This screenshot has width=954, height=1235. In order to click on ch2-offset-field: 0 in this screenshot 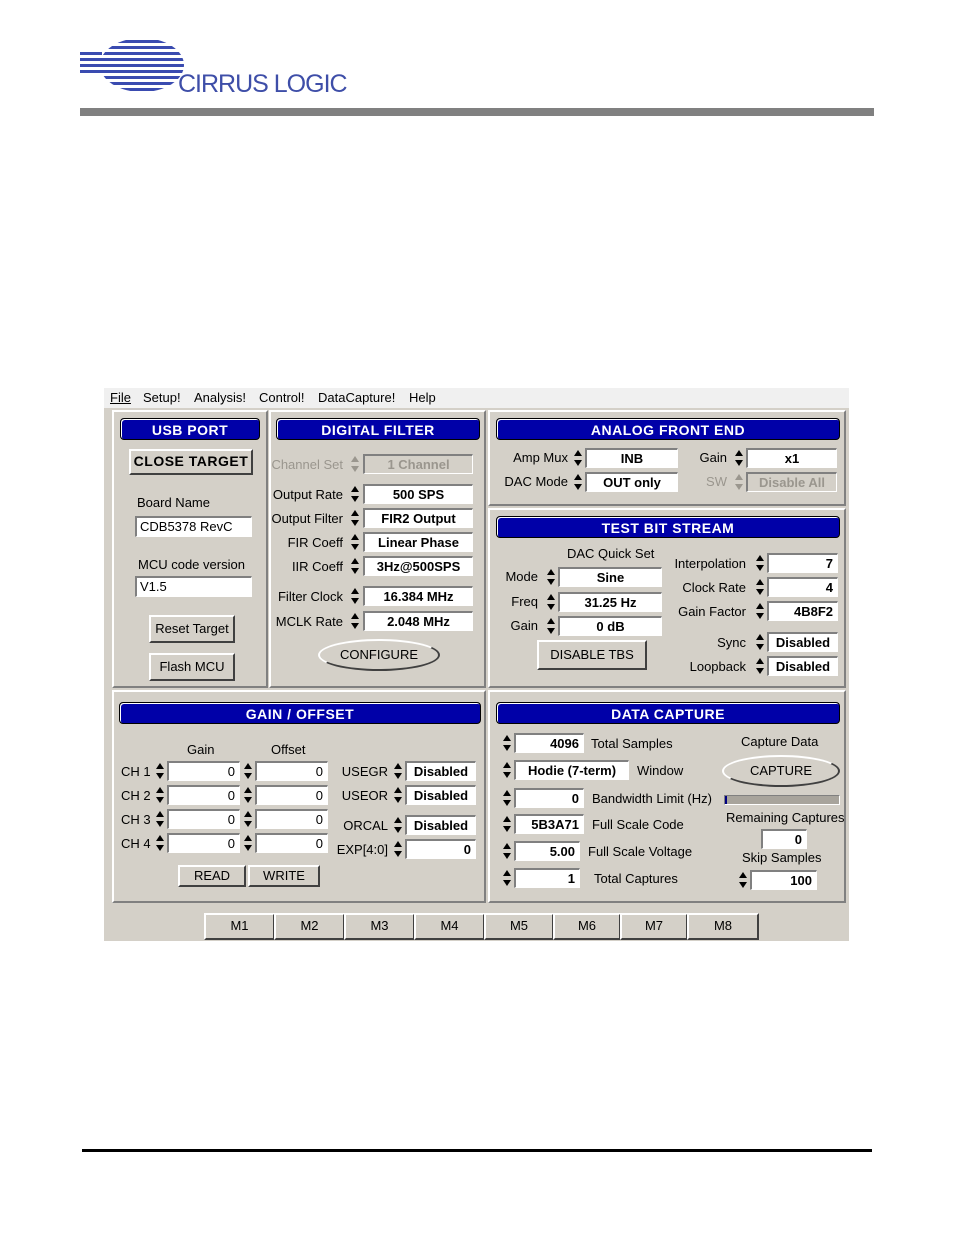, I will do `click(291, 795)`.